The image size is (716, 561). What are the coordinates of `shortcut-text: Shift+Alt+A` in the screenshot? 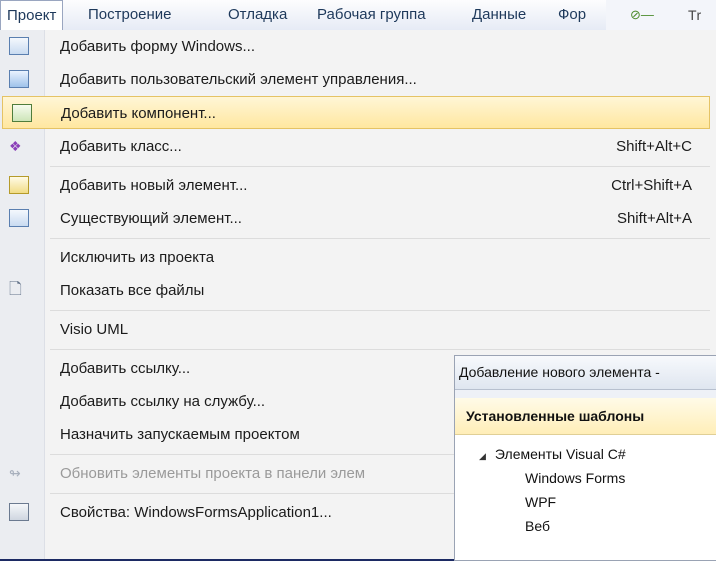 It's located at (654, 218).